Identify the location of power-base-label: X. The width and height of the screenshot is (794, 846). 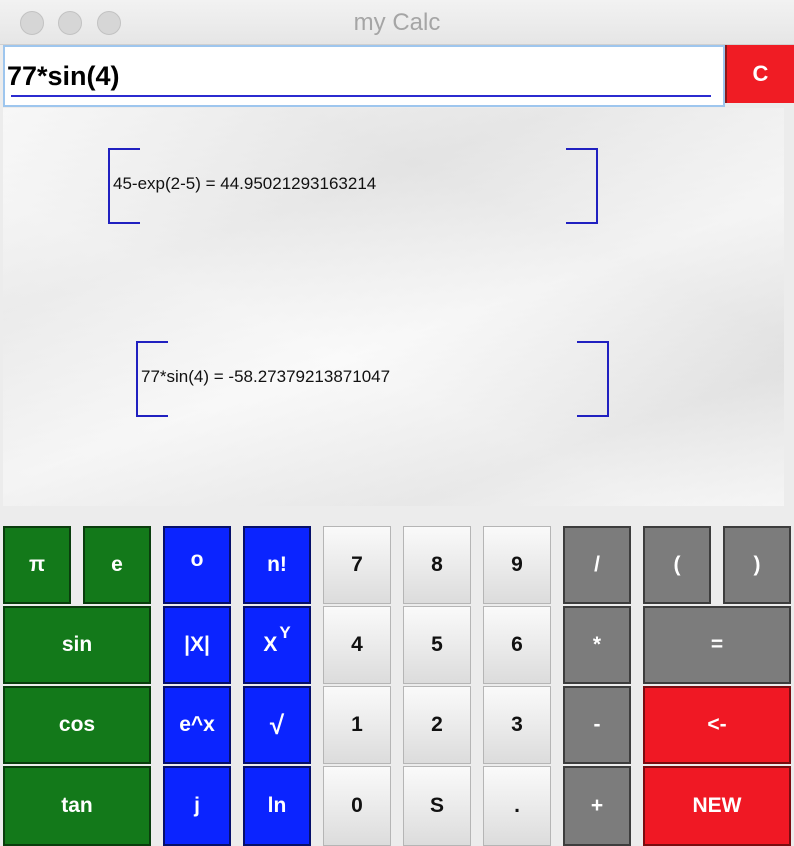
(270, 644).